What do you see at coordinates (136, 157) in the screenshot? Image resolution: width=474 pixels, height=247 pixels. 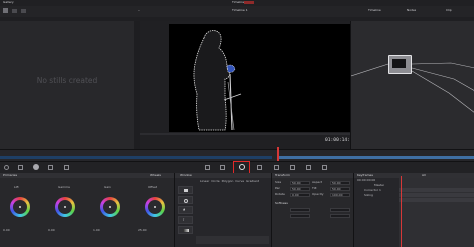 I see `timeline-clip-track` at bounding box center [136, 157].